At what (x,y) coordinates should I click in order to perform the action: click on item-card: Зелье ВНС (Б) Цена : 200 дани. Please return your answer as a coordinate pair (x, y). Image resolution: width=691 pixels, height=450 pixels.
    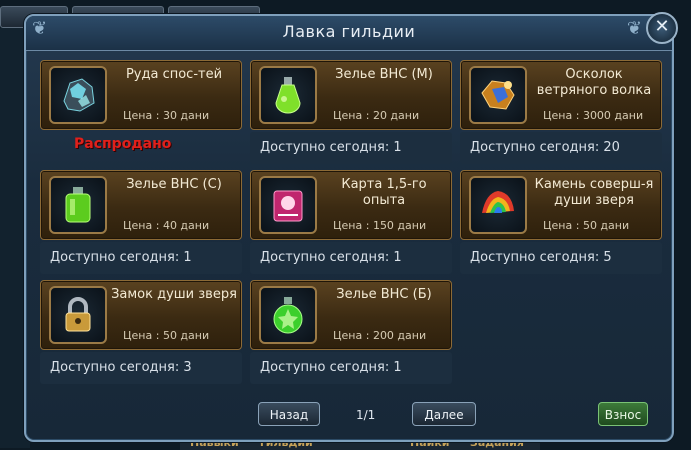
    Looking at the image, I should click on (351, 315).